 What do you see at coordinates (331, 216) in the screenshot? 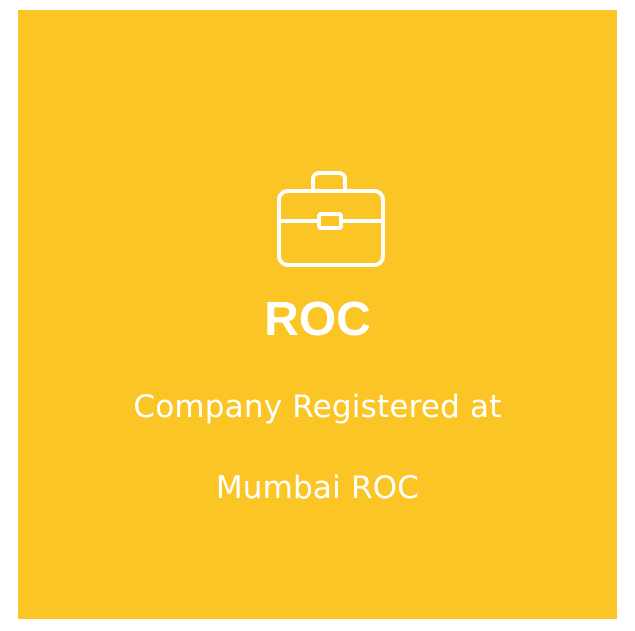
I see `briefcase-icon` at bounding box center [331, 216].